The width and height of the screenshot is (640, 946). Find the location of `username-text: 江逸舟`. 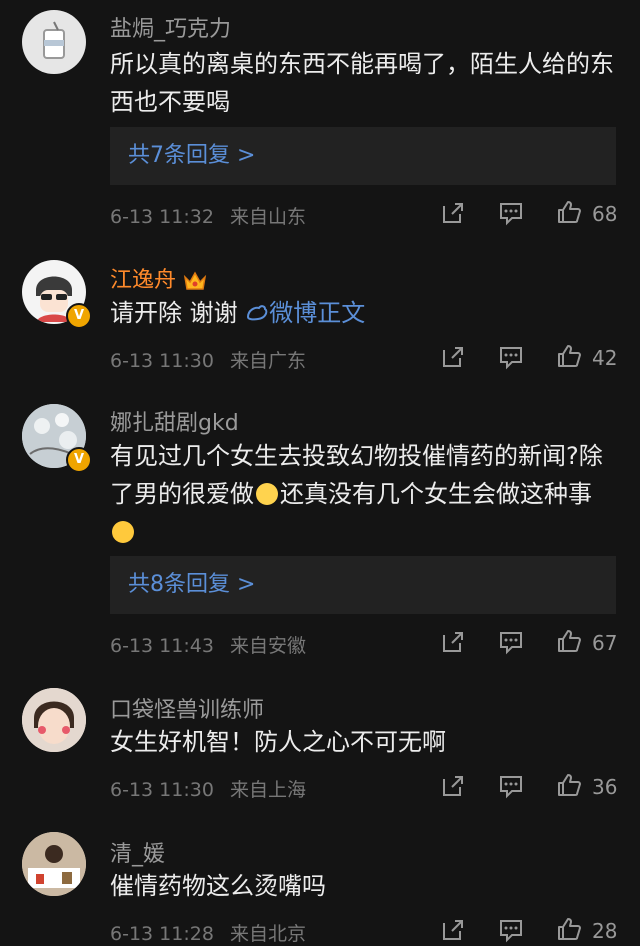

username-text: 江逸舟 is located at coordinates (143, 280).